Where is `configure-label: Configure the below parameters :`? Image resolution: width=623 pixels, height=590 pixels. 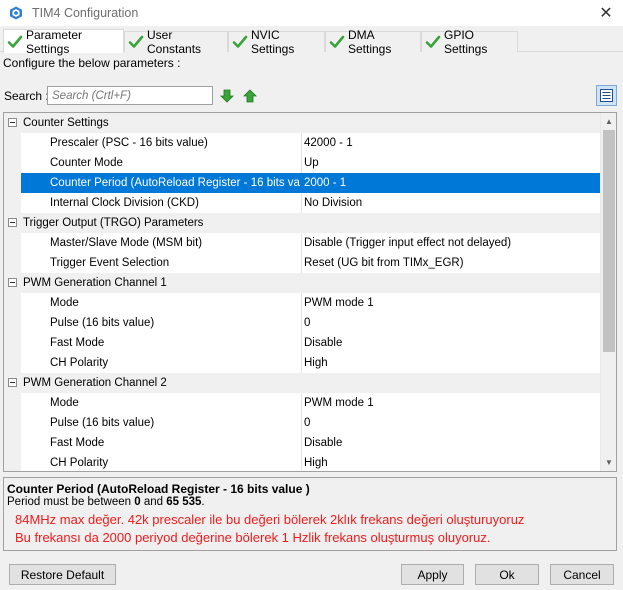
configure-label: Configure the below parameters : is located at coordinates (92, 63).